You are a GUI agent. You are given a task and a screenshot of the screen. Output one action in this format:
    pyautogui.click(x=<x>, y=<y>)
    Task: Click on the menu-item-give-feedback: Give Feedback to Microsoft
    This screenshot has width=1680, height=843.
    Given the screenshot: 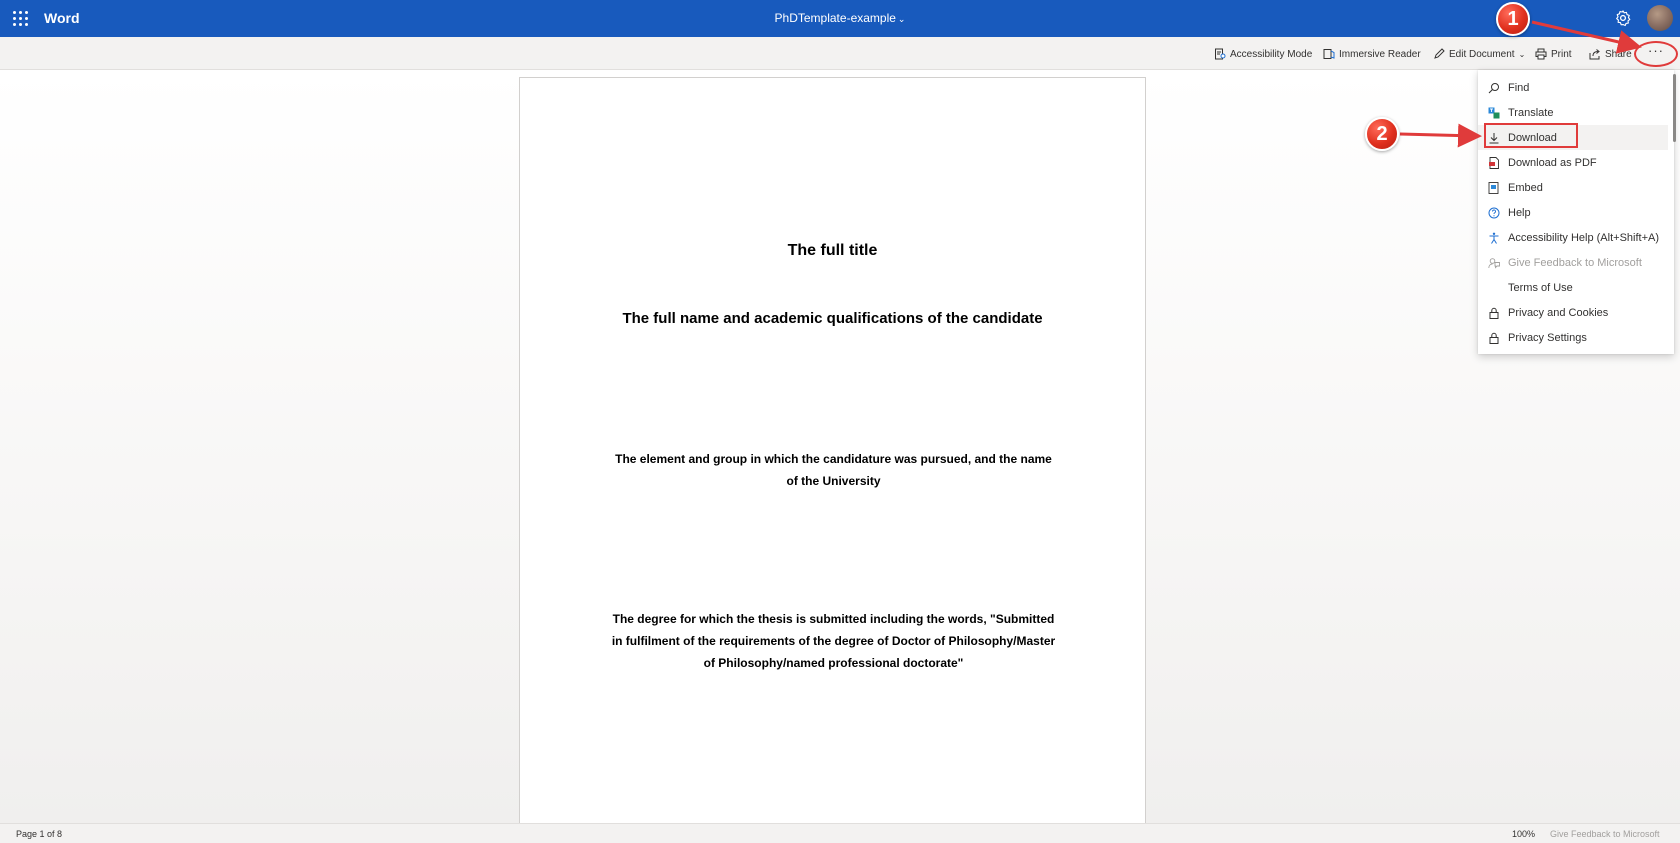 What is the action you would take?
    pyautogui.click(x=1573, y=262)
    